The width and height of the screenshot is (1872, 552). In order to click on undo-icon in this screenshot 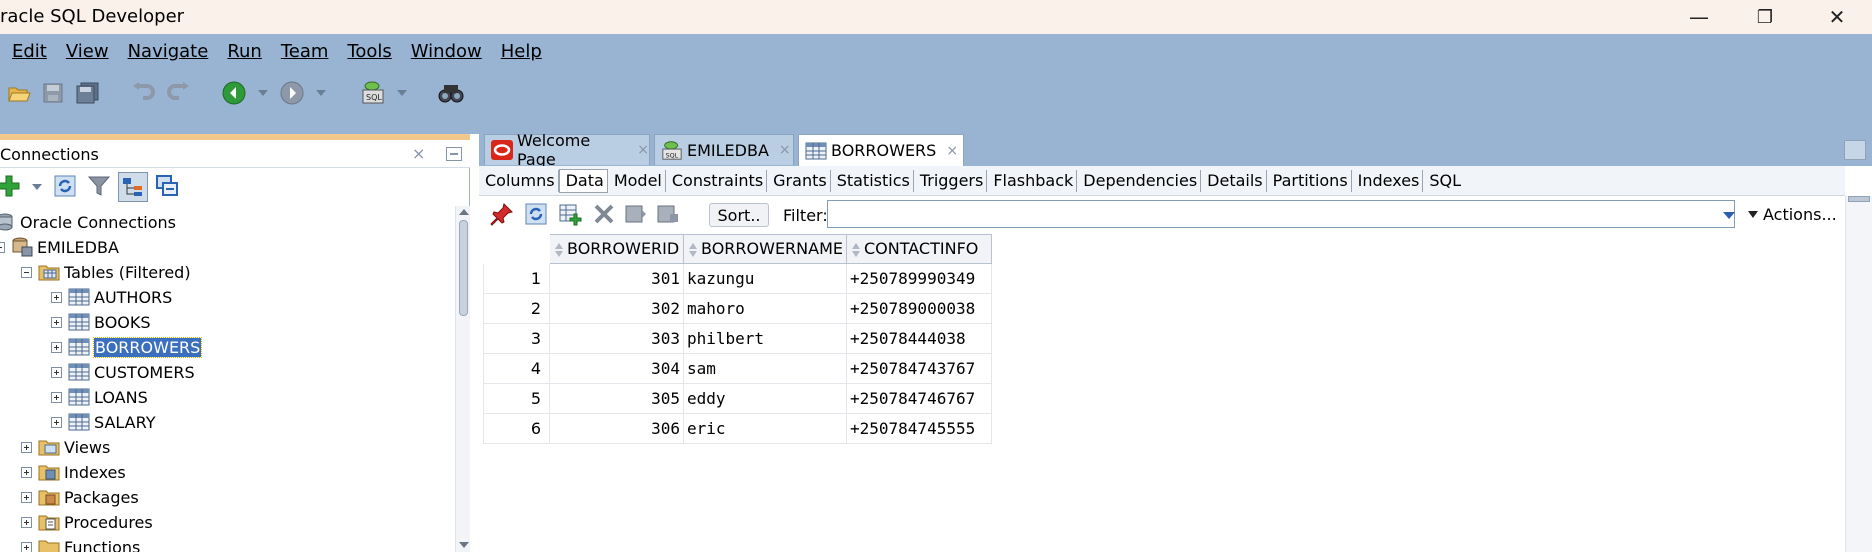, I will do `click(143, 93)`.